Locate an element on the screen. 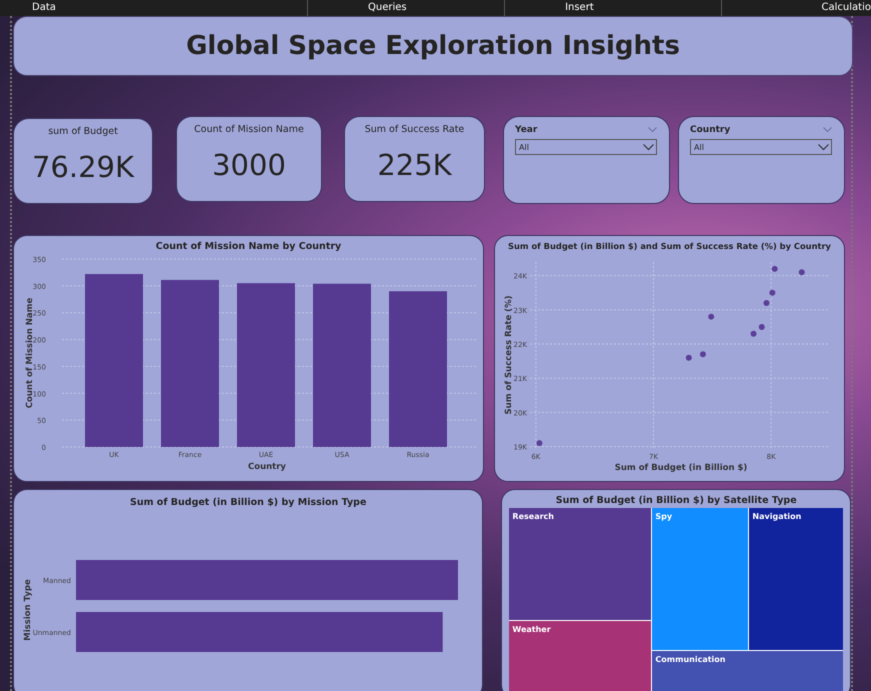  treemap-tile: Research is located at coordinates (580, 564).